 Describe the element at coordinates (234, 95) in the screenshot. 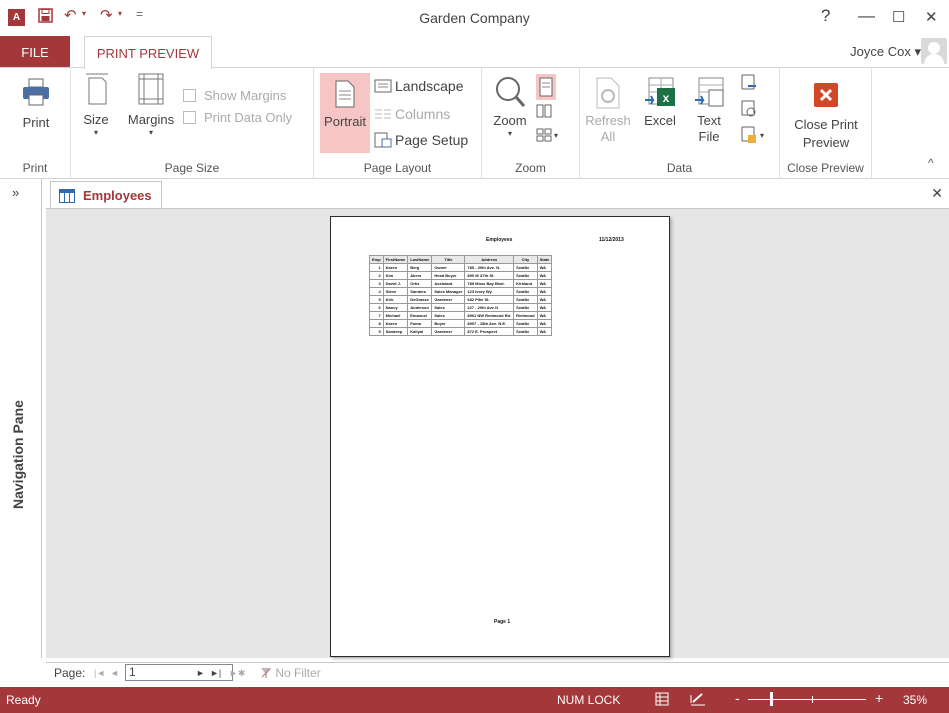

I see `show-margins-checkbox: Show Margins` at that location.